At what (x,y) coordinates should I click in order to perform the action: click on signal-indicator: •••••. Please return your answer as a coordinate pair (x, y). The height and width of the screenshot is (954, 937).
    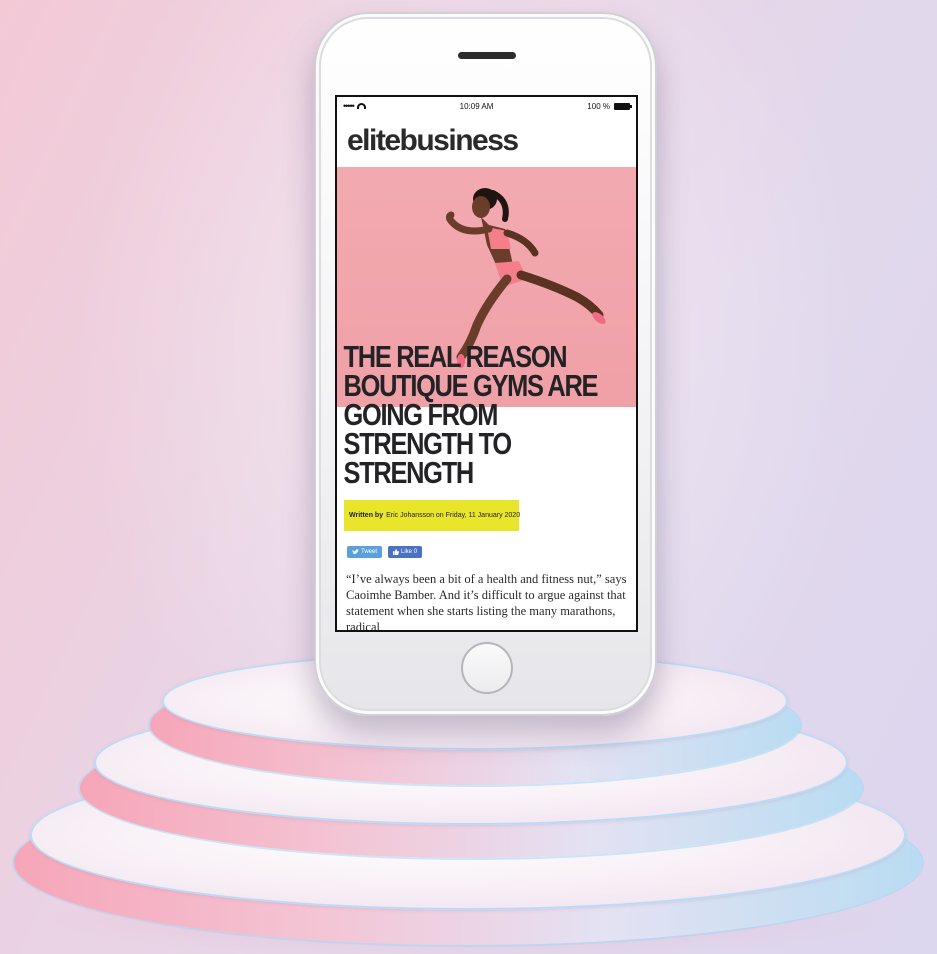
    Looking at the image, I should click on (354, 106).